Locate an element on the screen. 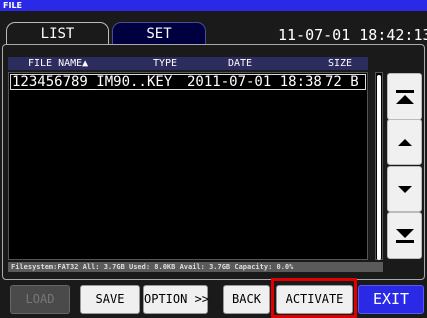  line-down-icon is located at coordinates (404, 189).